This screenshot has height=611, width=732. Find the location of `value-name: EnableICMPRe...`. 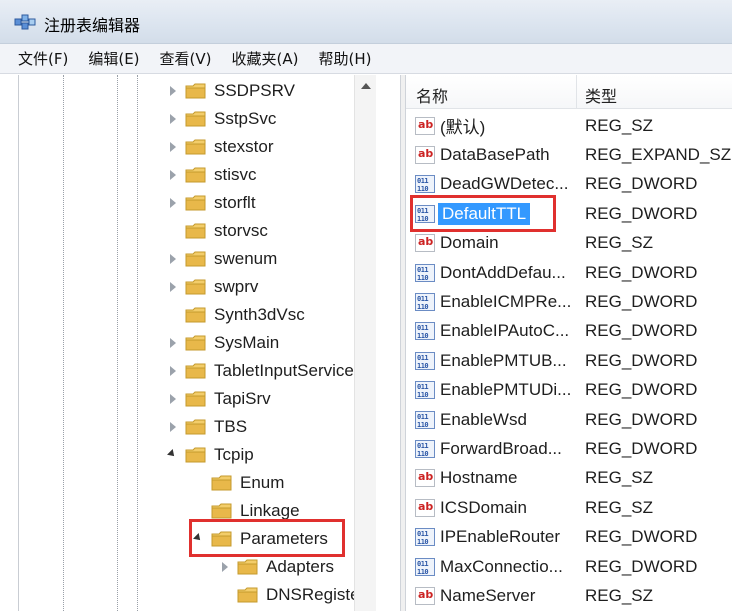

value-name: EnableICMPRe... is located at coordinates (506, 301).